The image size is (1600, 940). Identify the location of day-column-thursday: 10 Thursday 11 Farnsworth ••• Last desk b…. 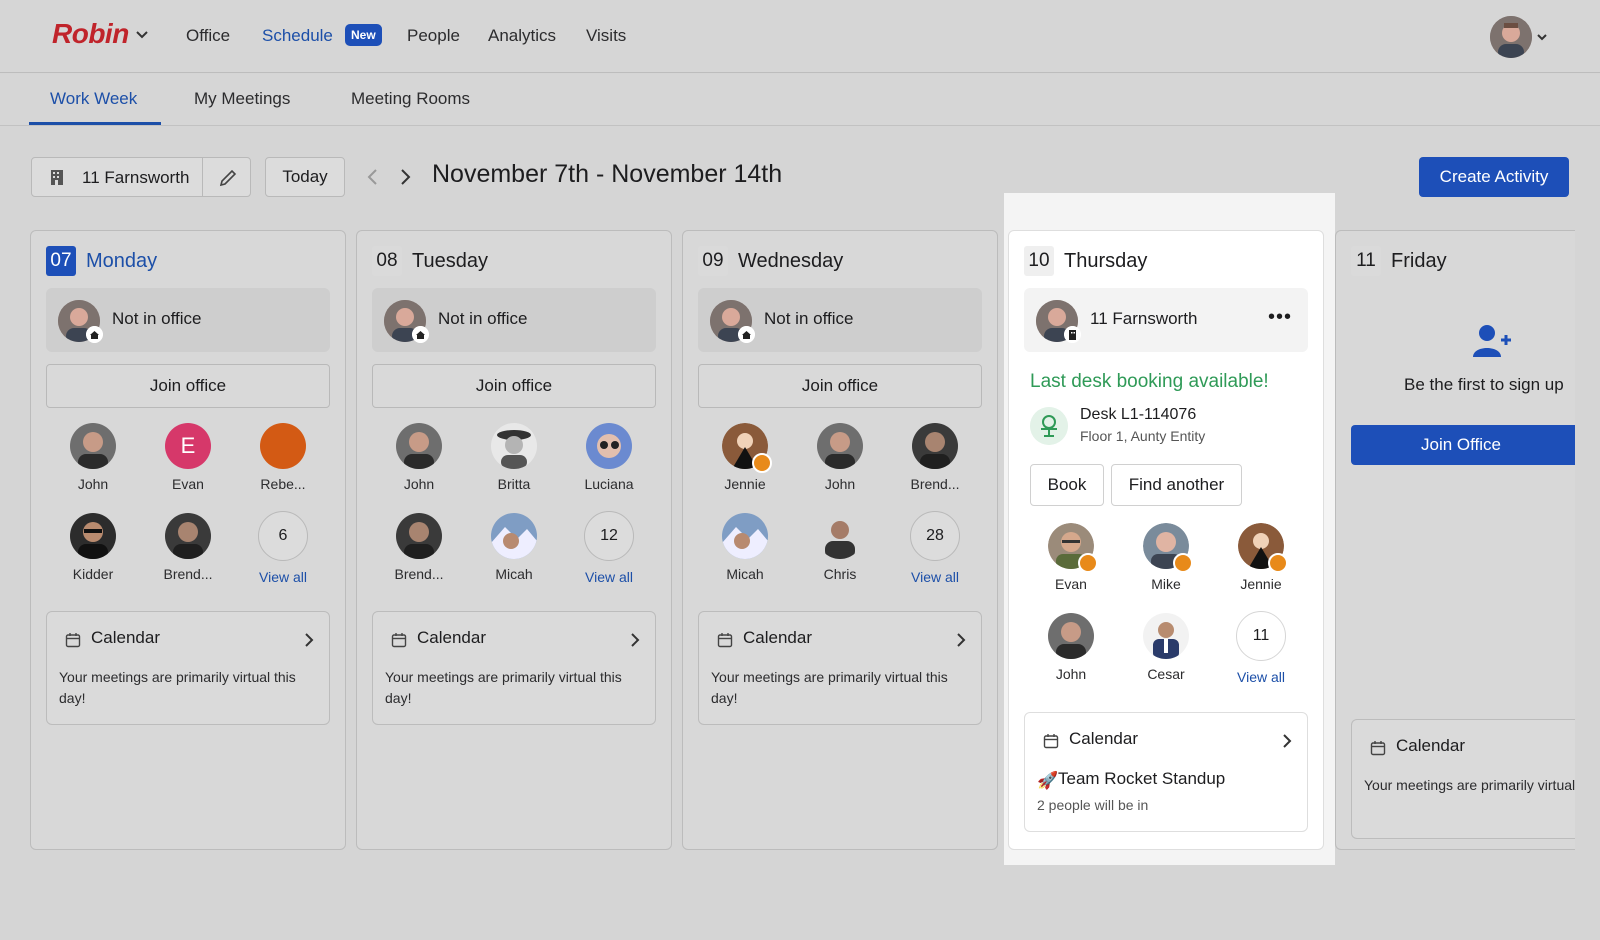
(1166, 540).